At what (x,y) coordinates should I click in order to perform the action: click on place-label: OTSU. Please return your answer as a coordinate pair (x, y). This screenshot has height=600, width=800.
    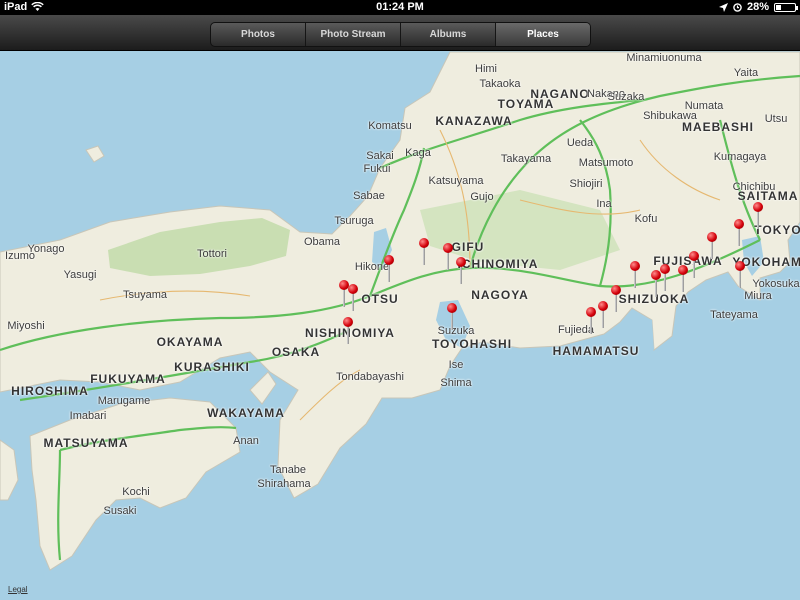
    Looking at the image, I should click on (380, 299).